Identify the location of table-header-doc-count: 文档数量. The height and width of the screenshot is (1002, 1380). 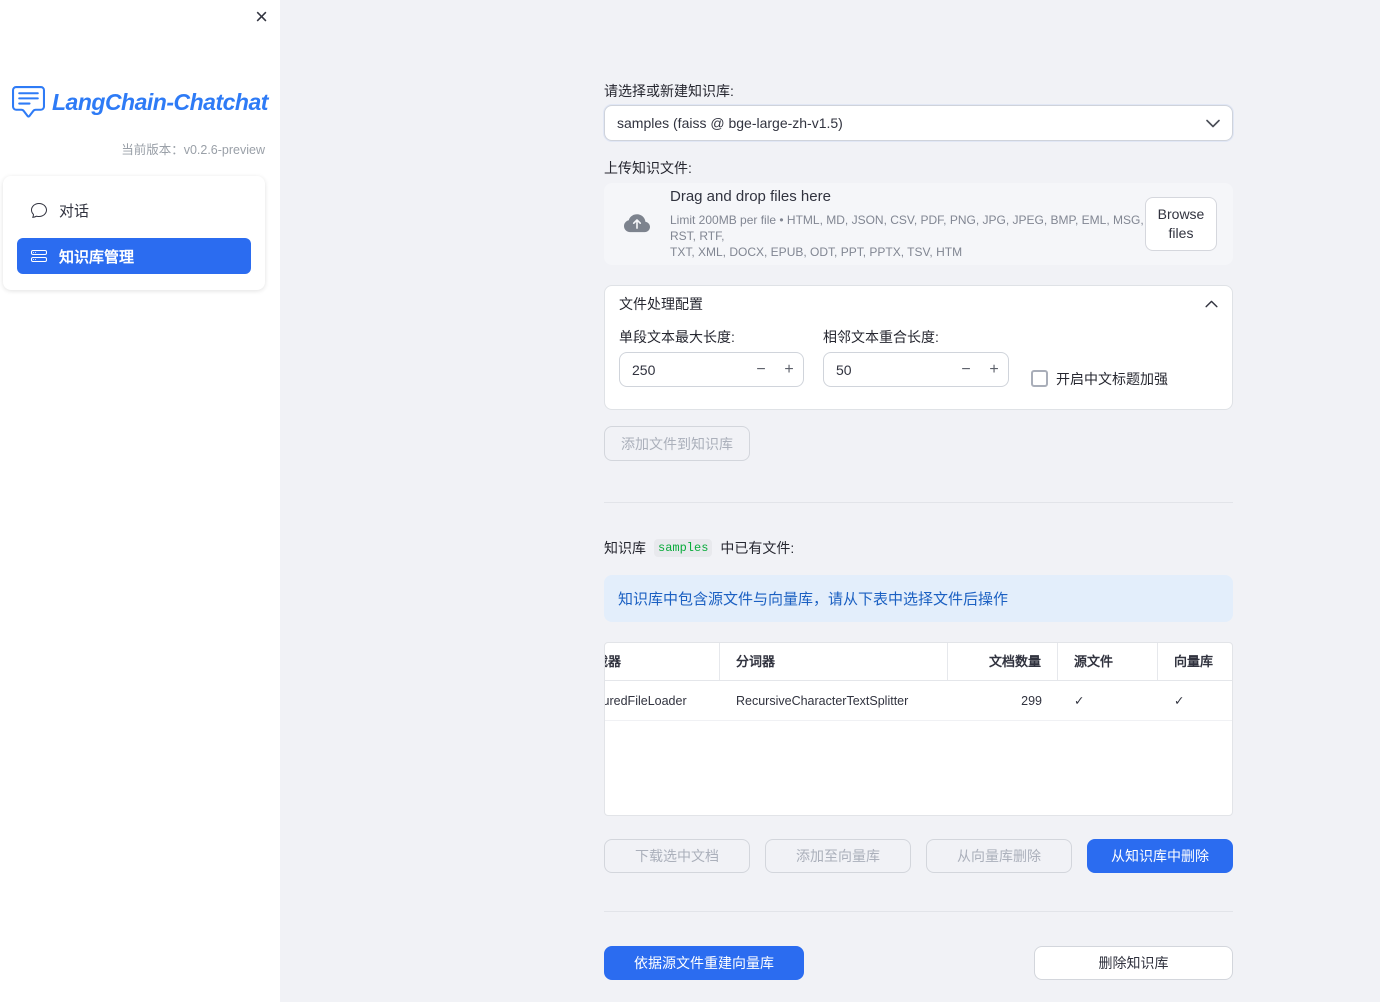
(1003, 661).